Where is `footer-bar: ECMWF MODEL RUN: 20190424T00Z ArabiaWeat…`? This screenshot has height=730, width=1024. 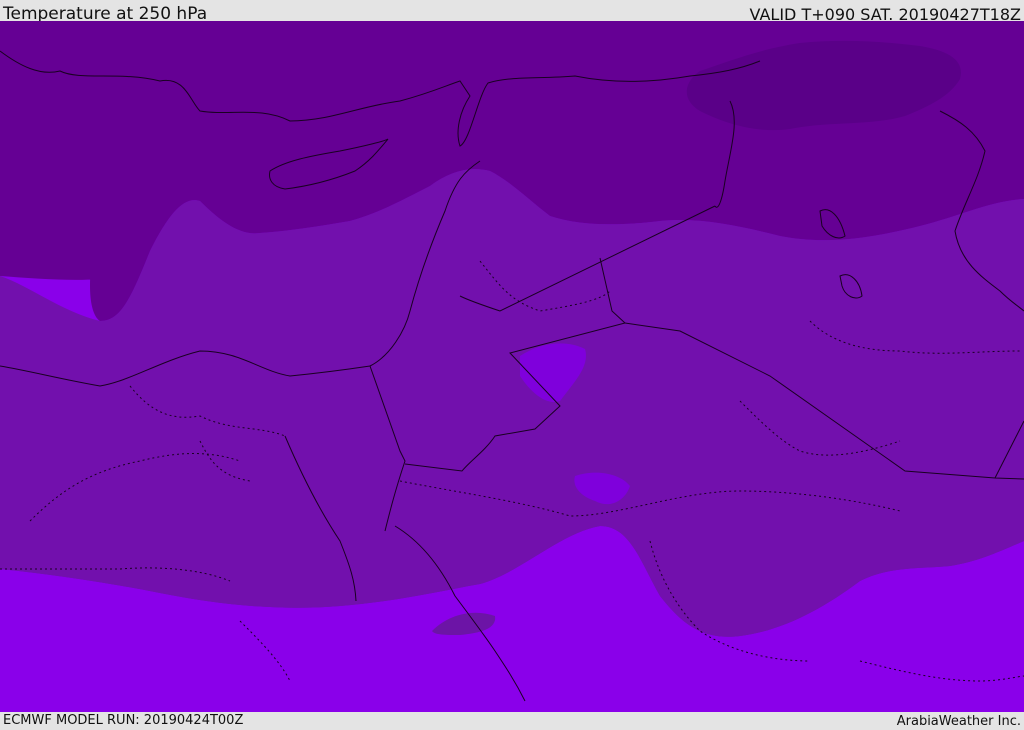
footer-bar: ECMWF MODEL RUN: 20190424T00Z ArabiaWeat… is located at coordinates (512, 720).